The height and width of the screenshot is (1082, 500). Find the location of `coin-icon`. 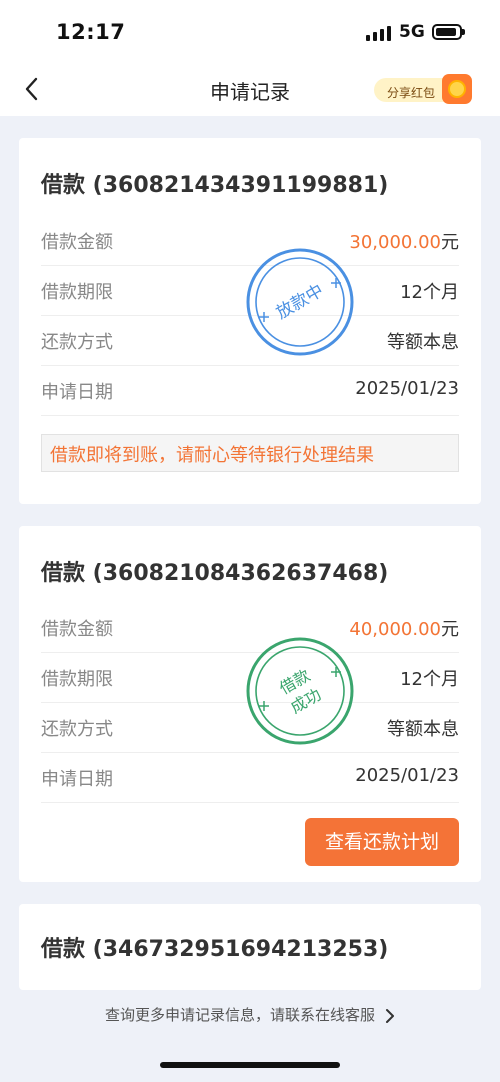

coin-icon is located at coordinates (457, 89).